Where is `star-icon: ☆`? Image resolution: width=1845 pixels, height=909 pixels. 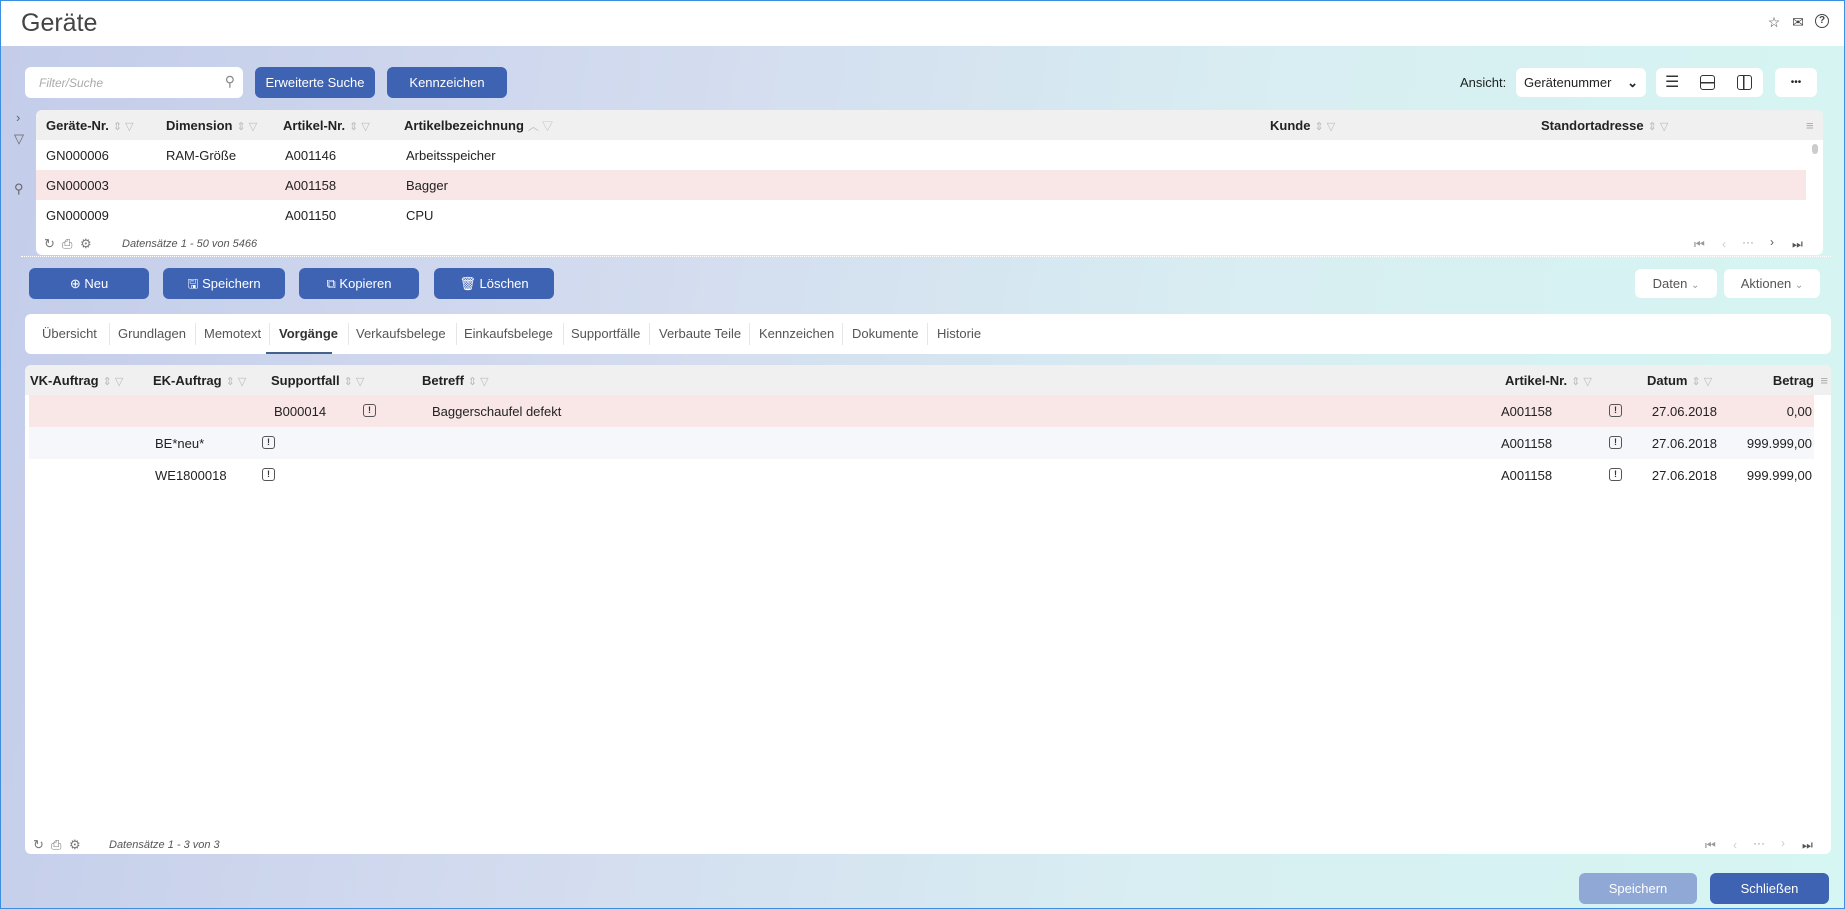 star-icon: ☆ is located at coordinates (1774, 22).